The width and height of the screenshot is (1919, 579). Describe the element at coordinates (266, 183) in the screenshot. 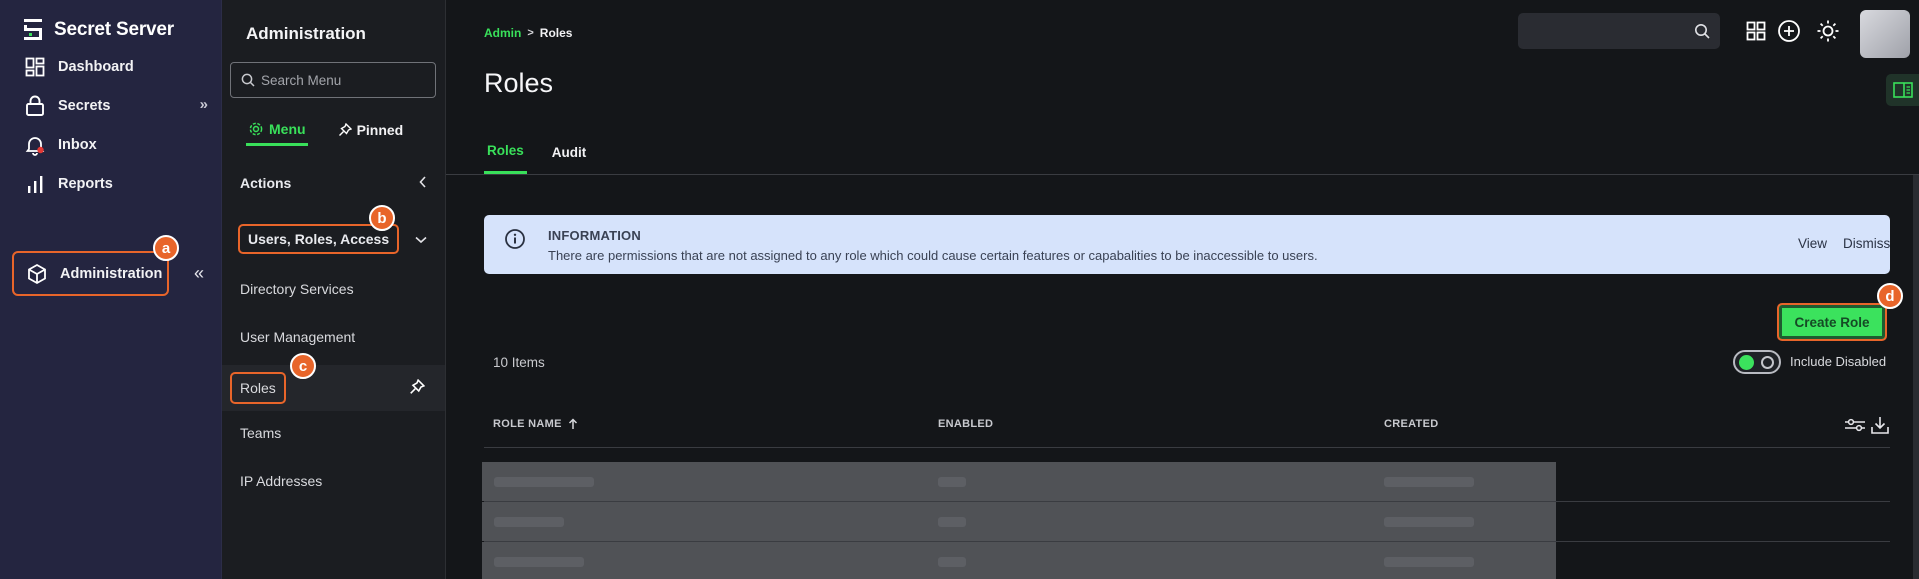

I see `section-label: Actions` at that location.